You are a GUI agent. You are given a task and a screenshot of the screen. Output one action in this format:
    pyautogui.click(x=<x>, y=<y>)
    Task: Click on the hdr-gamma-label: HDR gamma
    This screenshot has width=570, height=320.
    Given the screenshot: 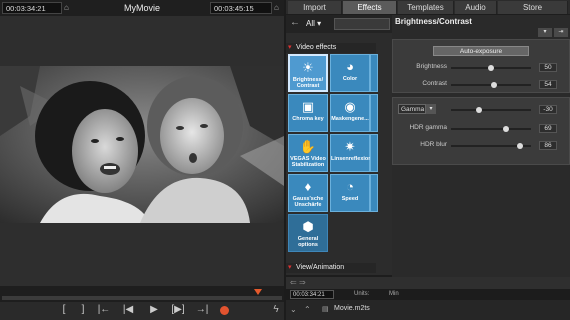 What is the action you would take?
    pyautogui.click(x=428, y=127)
    